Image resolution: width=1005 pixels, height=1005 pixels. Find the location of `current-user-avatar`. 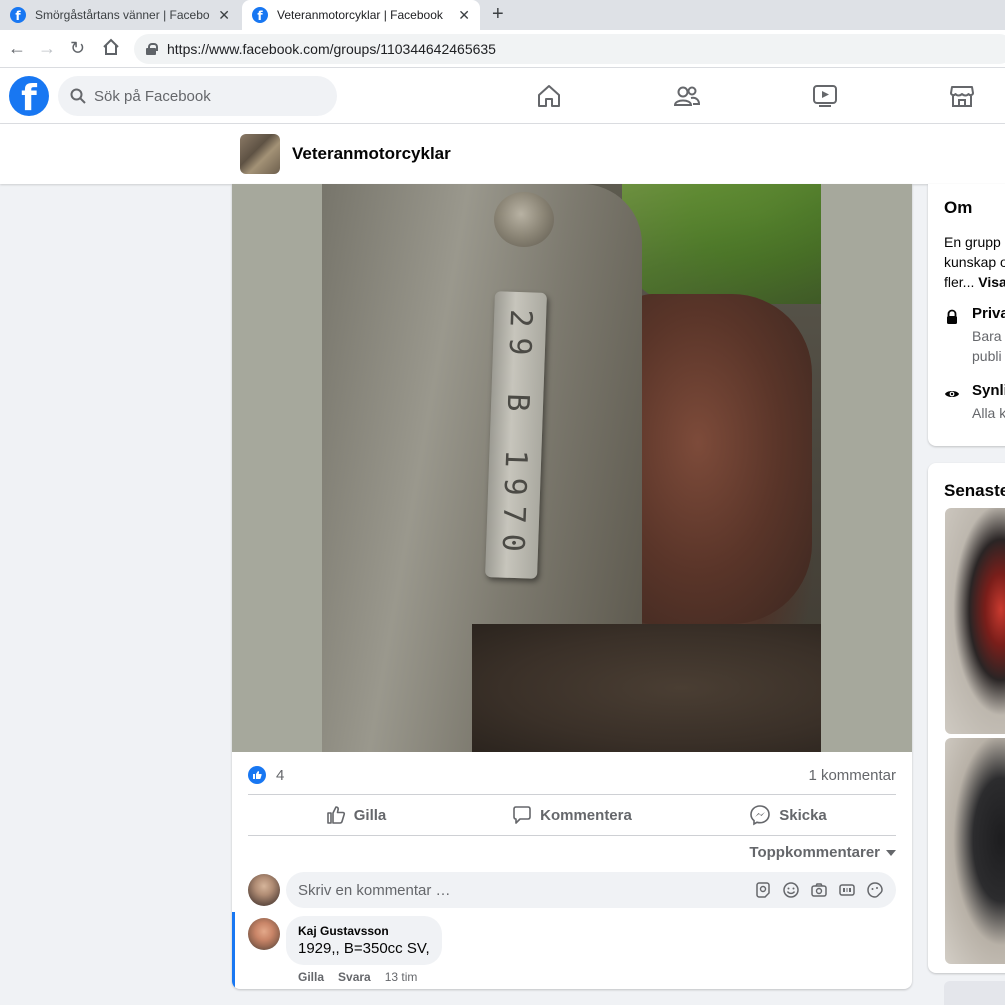

current-user-avatar is located at coordinates (264, 890).